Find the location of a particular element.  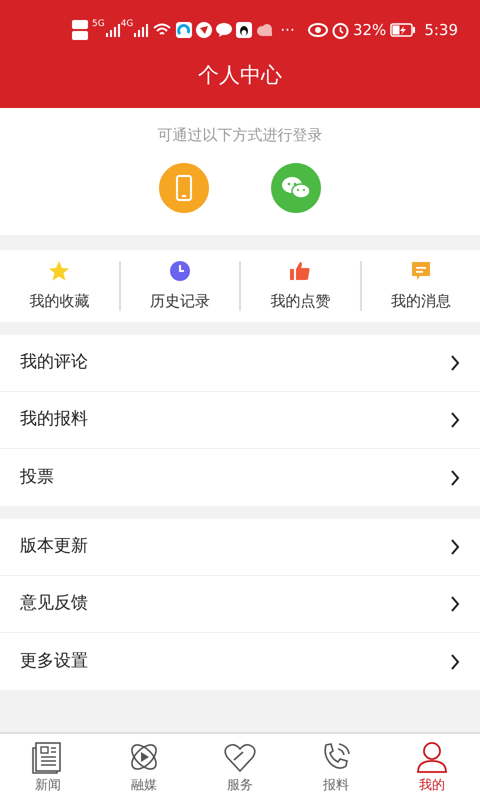

clock-icon is located at coordinates (179, 271).